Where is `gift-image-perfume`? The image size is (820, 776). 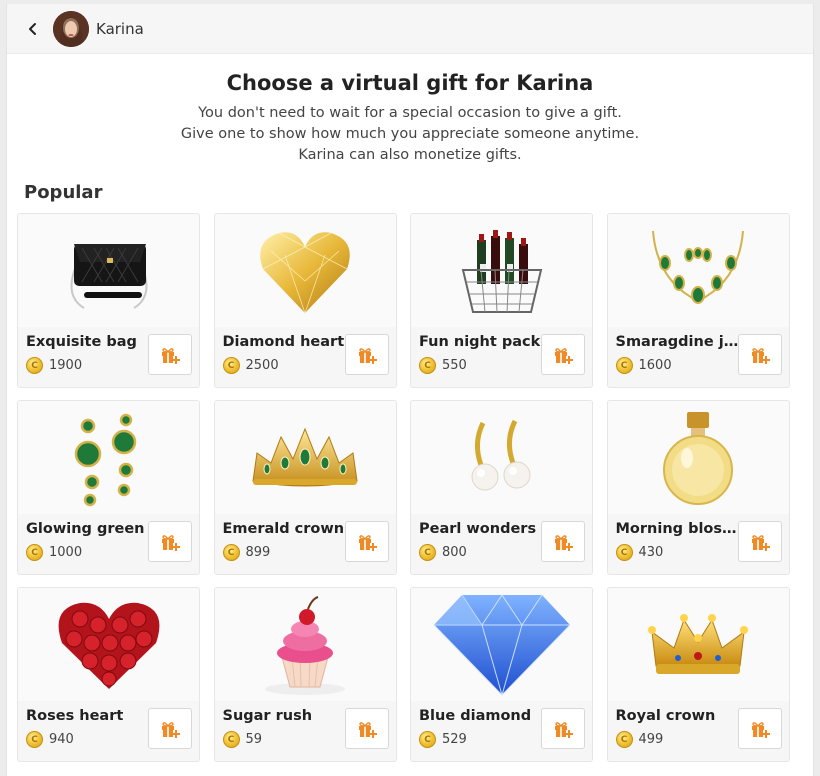
gift-image-perfume is located at coordinates (698, 457).